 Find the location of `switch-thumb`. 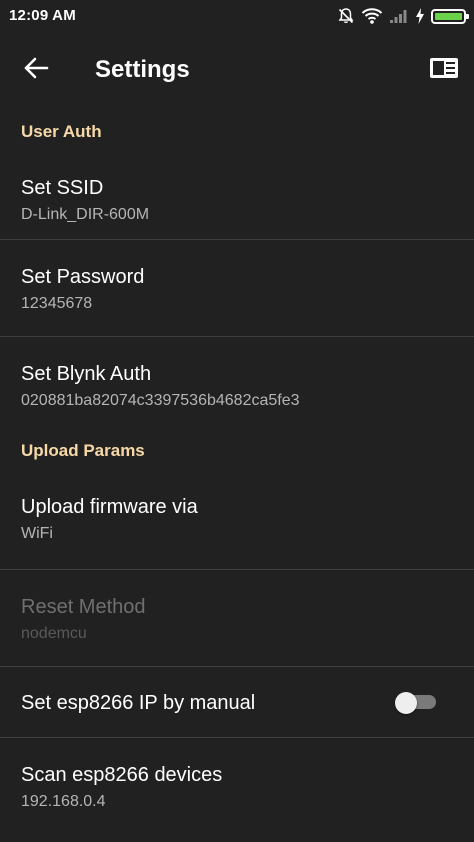

switch-thumb is located at coordinates (406, 703).